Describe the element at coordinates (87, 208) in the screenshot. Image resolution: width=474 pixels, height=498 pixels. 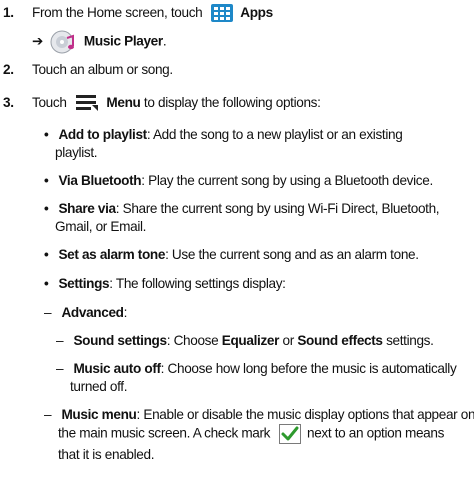
I see `option-label: Share via` at that location.